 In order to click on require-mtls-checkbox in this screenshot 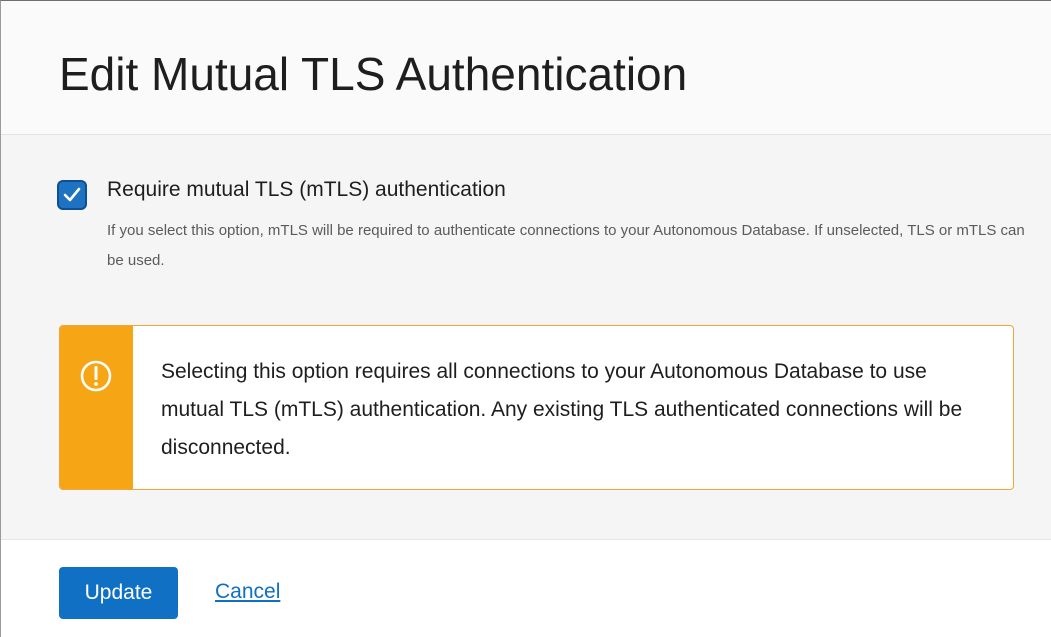, I will do `click(72, 195)`.